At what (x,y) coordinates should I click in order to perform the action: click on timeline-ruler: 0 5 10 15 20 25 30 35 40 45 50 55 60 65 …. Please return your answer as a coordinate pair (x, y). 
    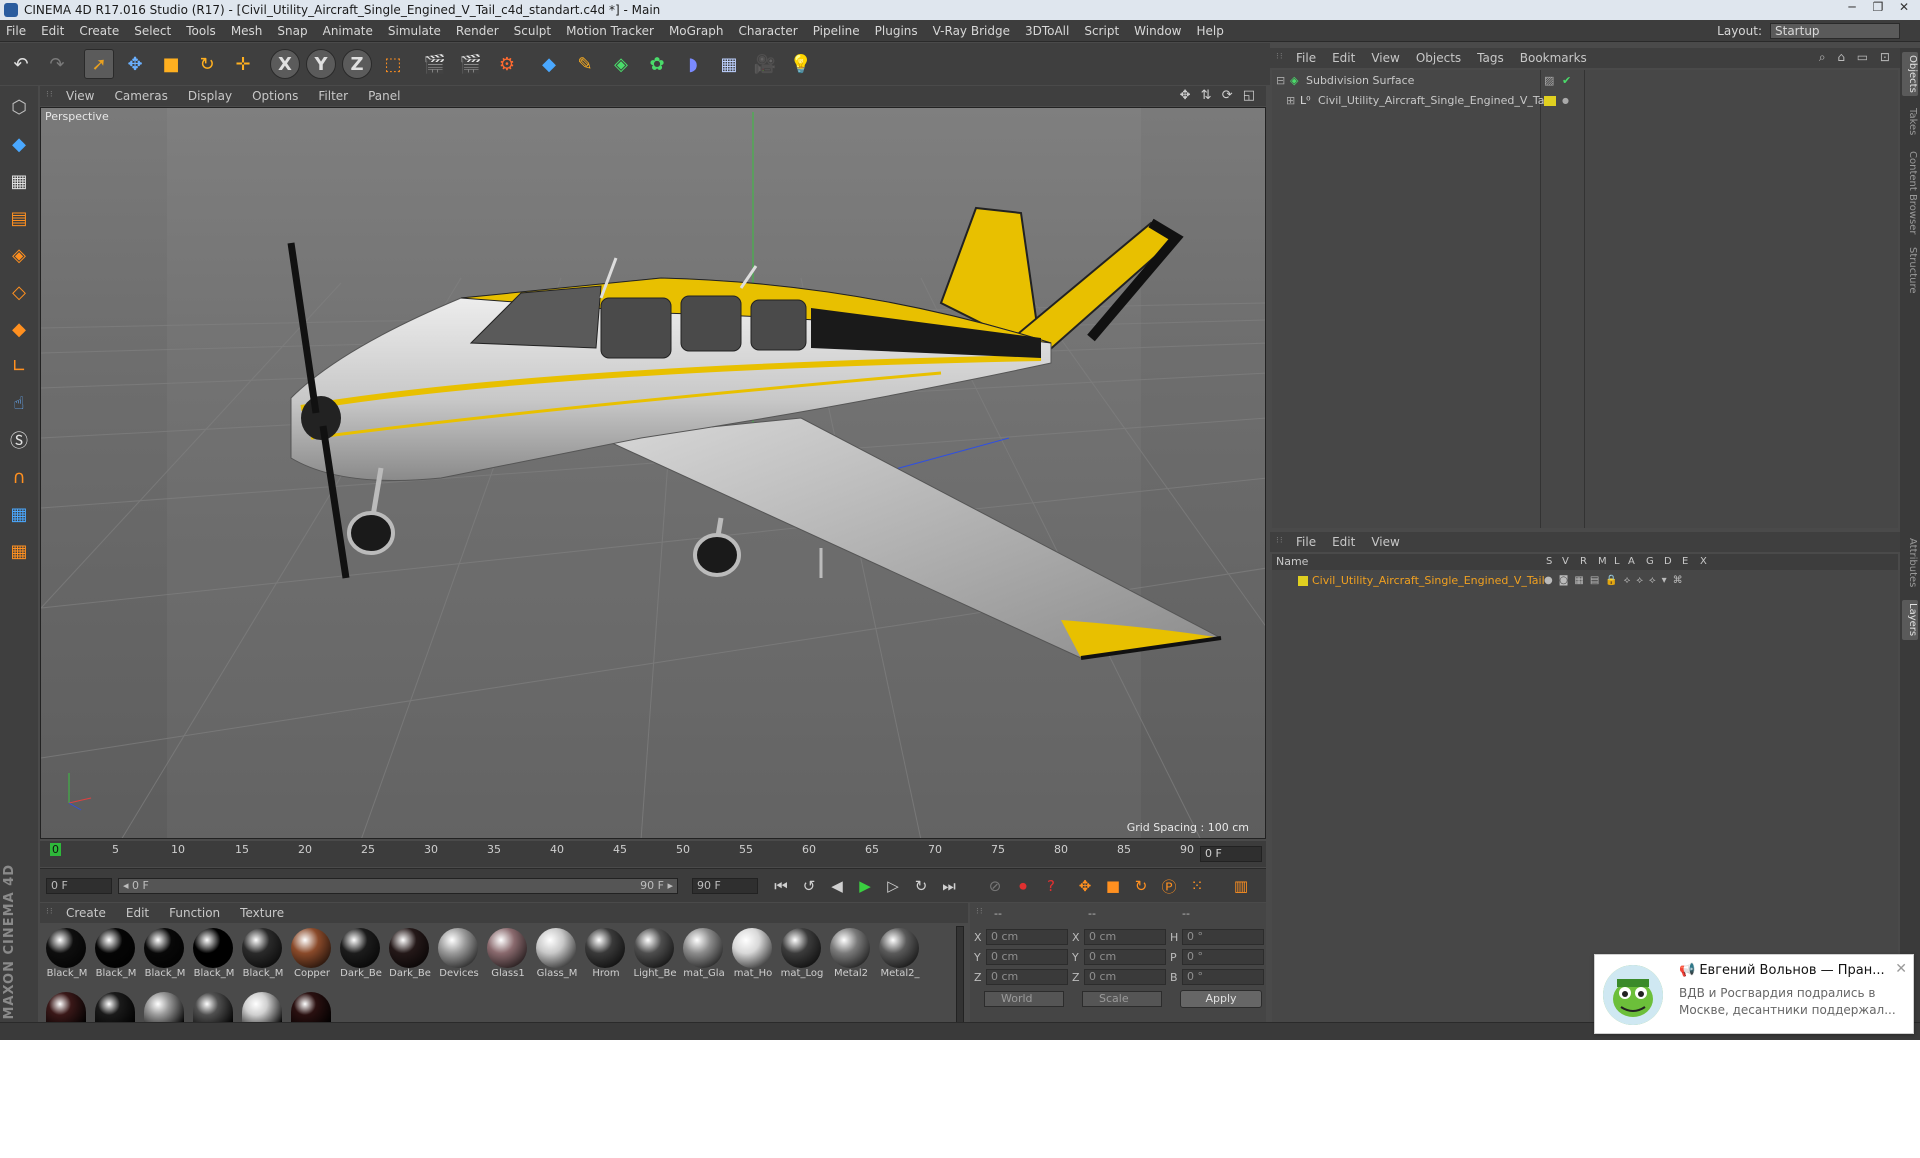
    Looking at the image, I should click on (653, 854).